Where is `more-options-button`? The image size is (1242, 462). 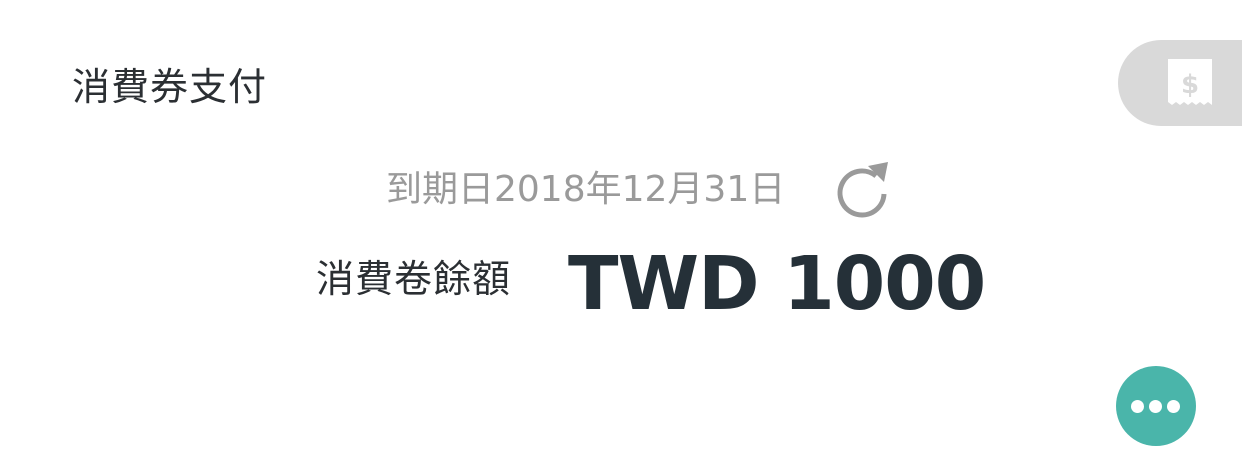
more-options-button is located at coordinates (1156, 406).